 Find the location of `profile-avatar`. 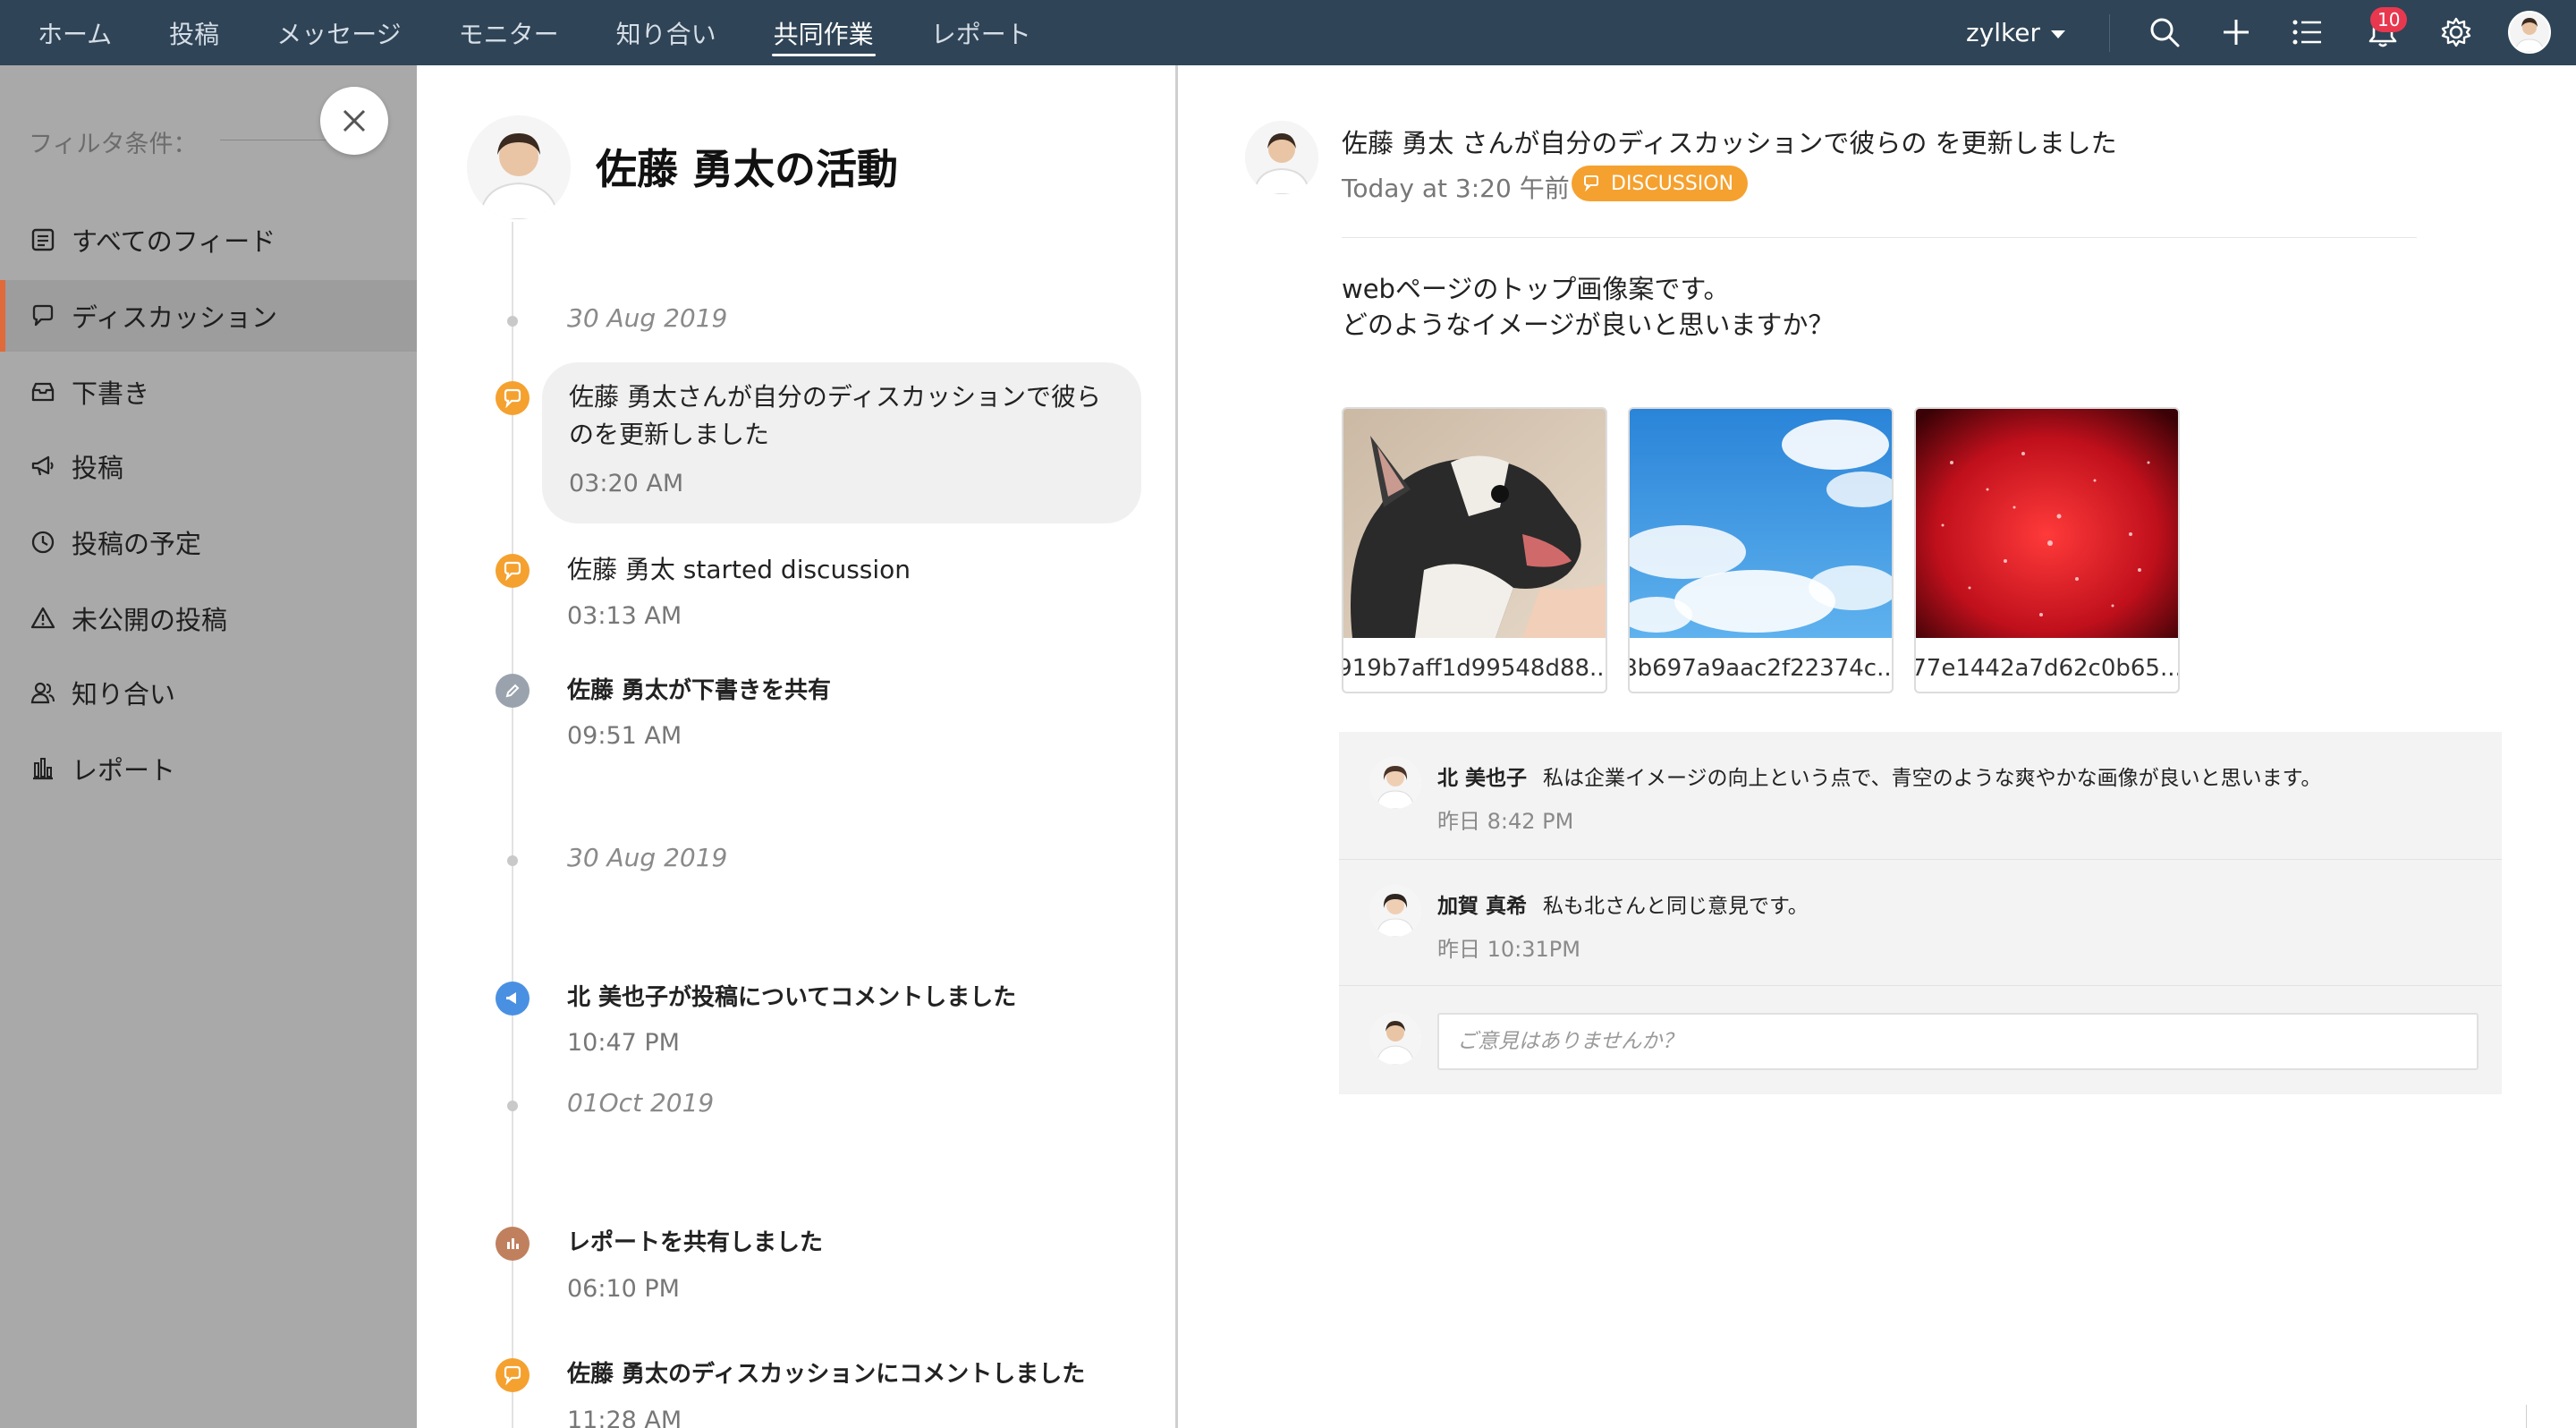

profile-avatar is located at coordinates (519, 167).